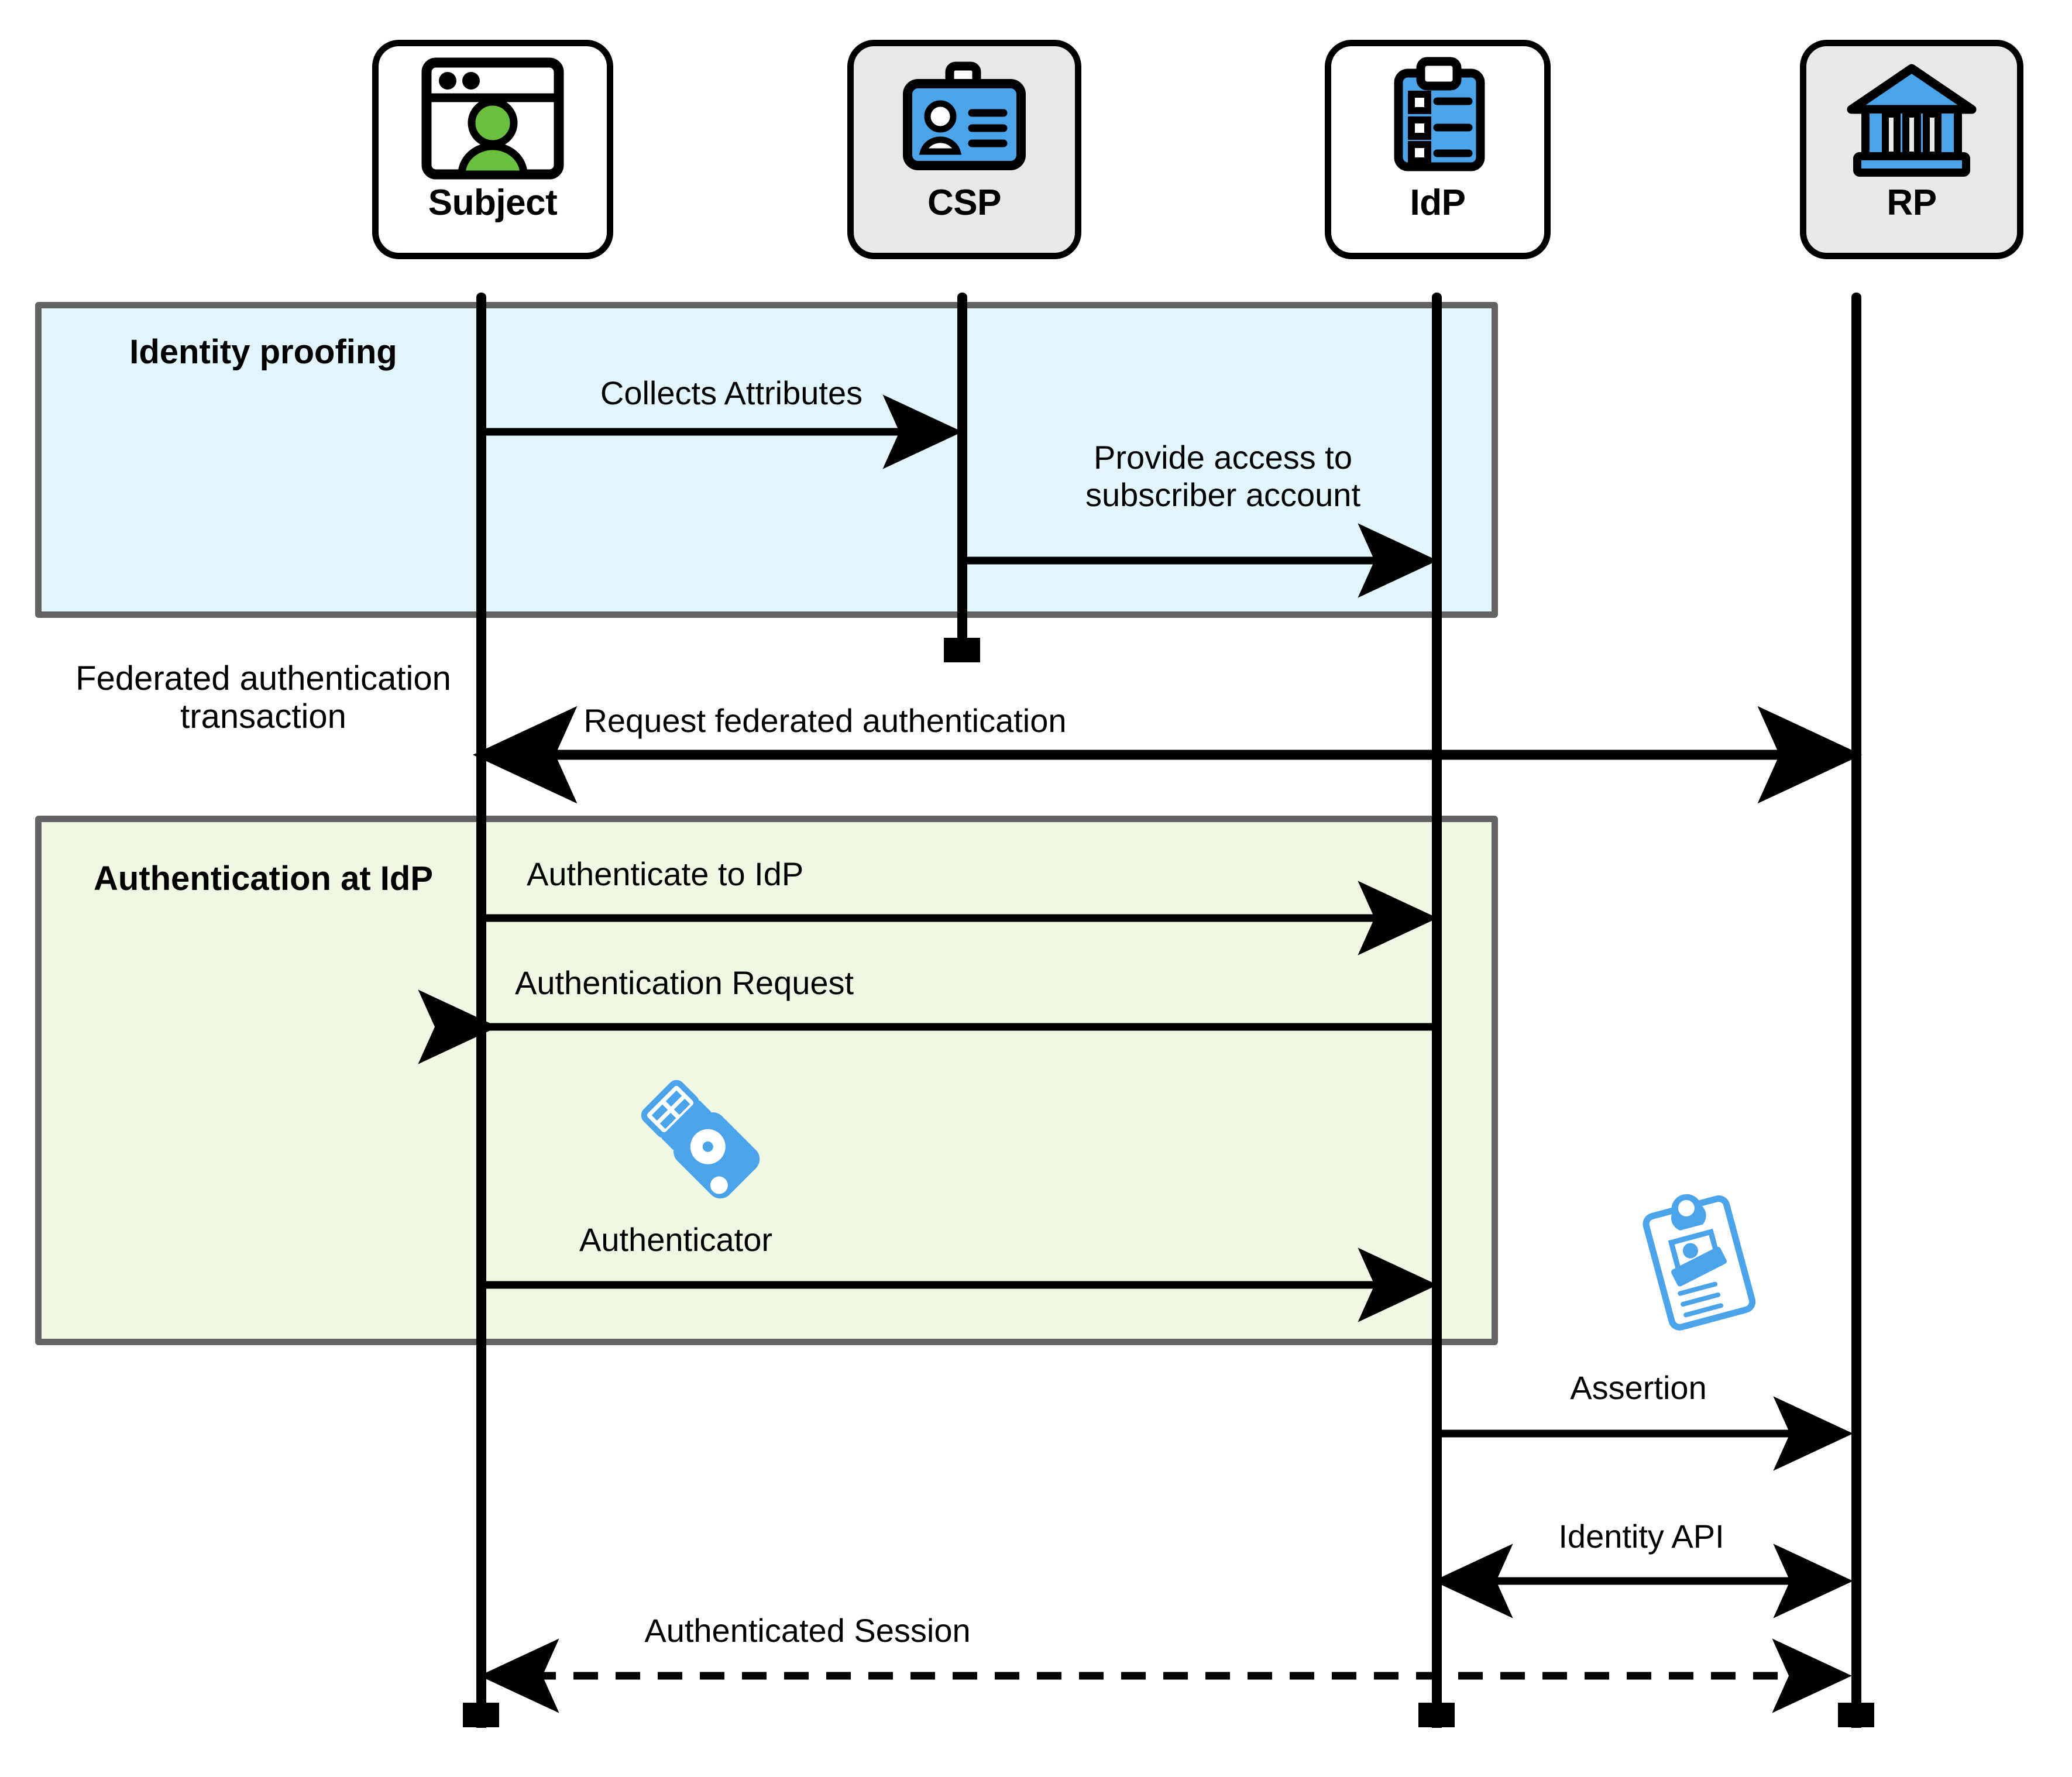 This screenshot has height=1777, width=2072. I want to click on actor-csp: CSP, so click(964, 149).